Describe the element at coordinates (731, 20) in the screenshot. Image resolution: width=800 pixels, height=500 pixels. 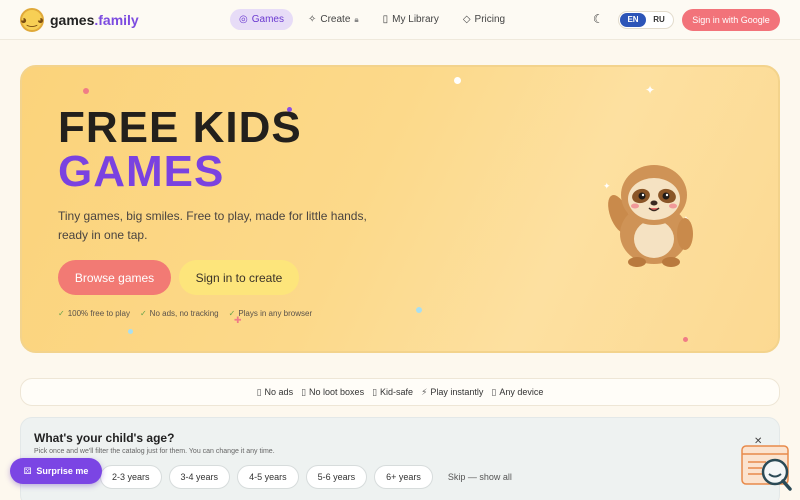
I see `google-signin-button: Sign in with Google` at that location.